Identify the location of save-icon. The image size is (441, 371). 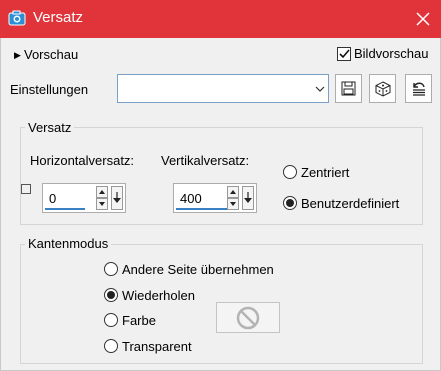
(348, 88).